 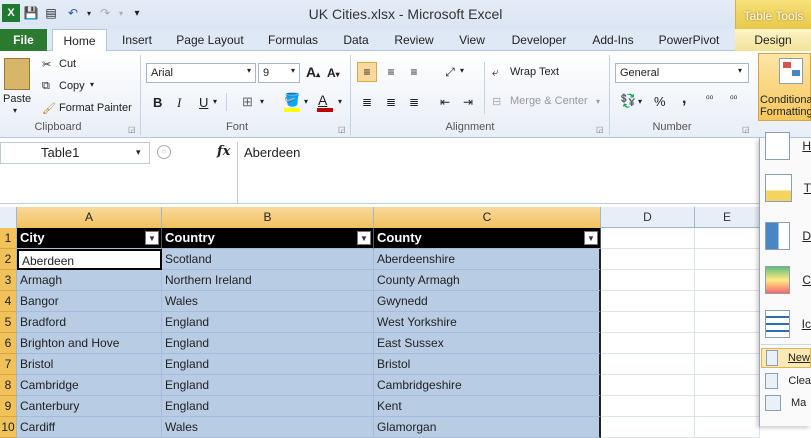 What do you see at coordinates (268, 217) in the screenshot?
I see `column-header-b: B` at bounding box center [268, 217].